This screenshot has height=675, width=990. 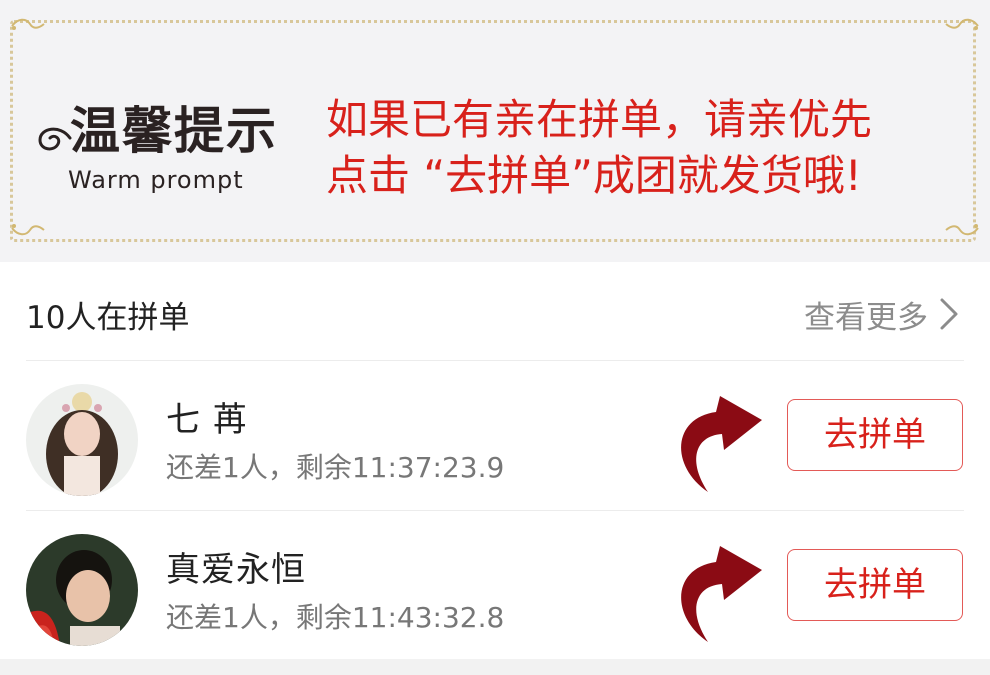 What do you see at coordinates (495, 667) in the screenshot?
I see `bottom-gap` at bounding box center [495, 667].